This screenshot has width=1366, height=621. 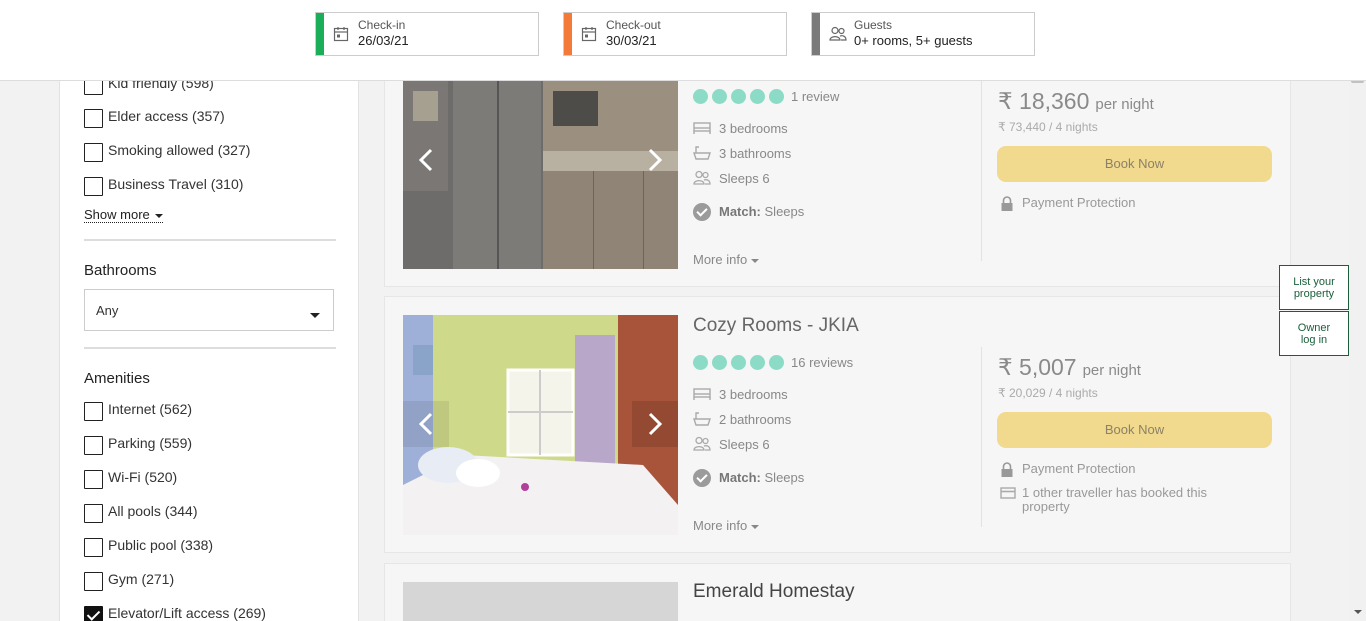 I want to click on show-more-link: Show more, so click(x=124, y=215).